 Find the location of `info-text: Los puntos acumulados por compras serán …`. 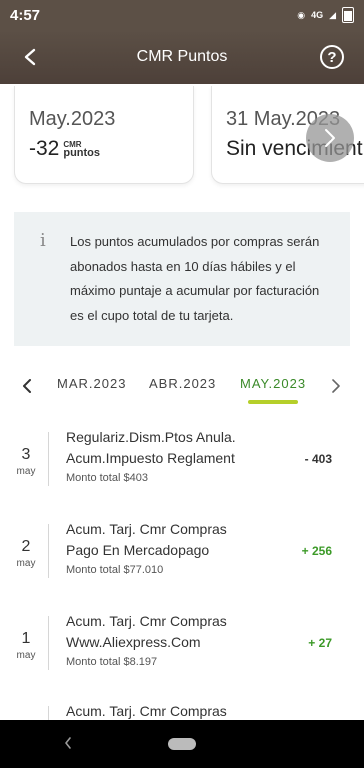

info-text: Los puntos acumulados por compras serán … is located at coordinates (195, 278).